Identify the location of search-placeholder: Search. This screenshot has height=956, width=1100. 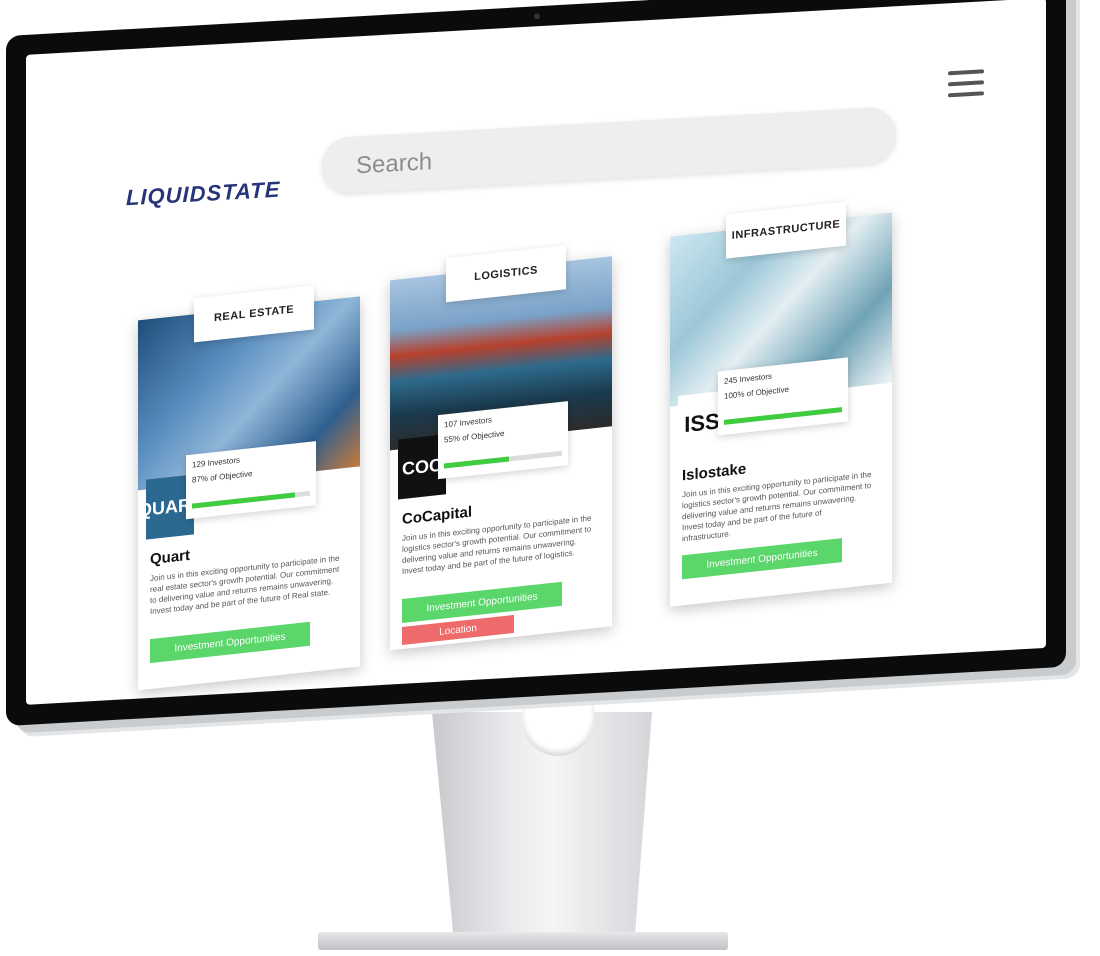
(394, 164).